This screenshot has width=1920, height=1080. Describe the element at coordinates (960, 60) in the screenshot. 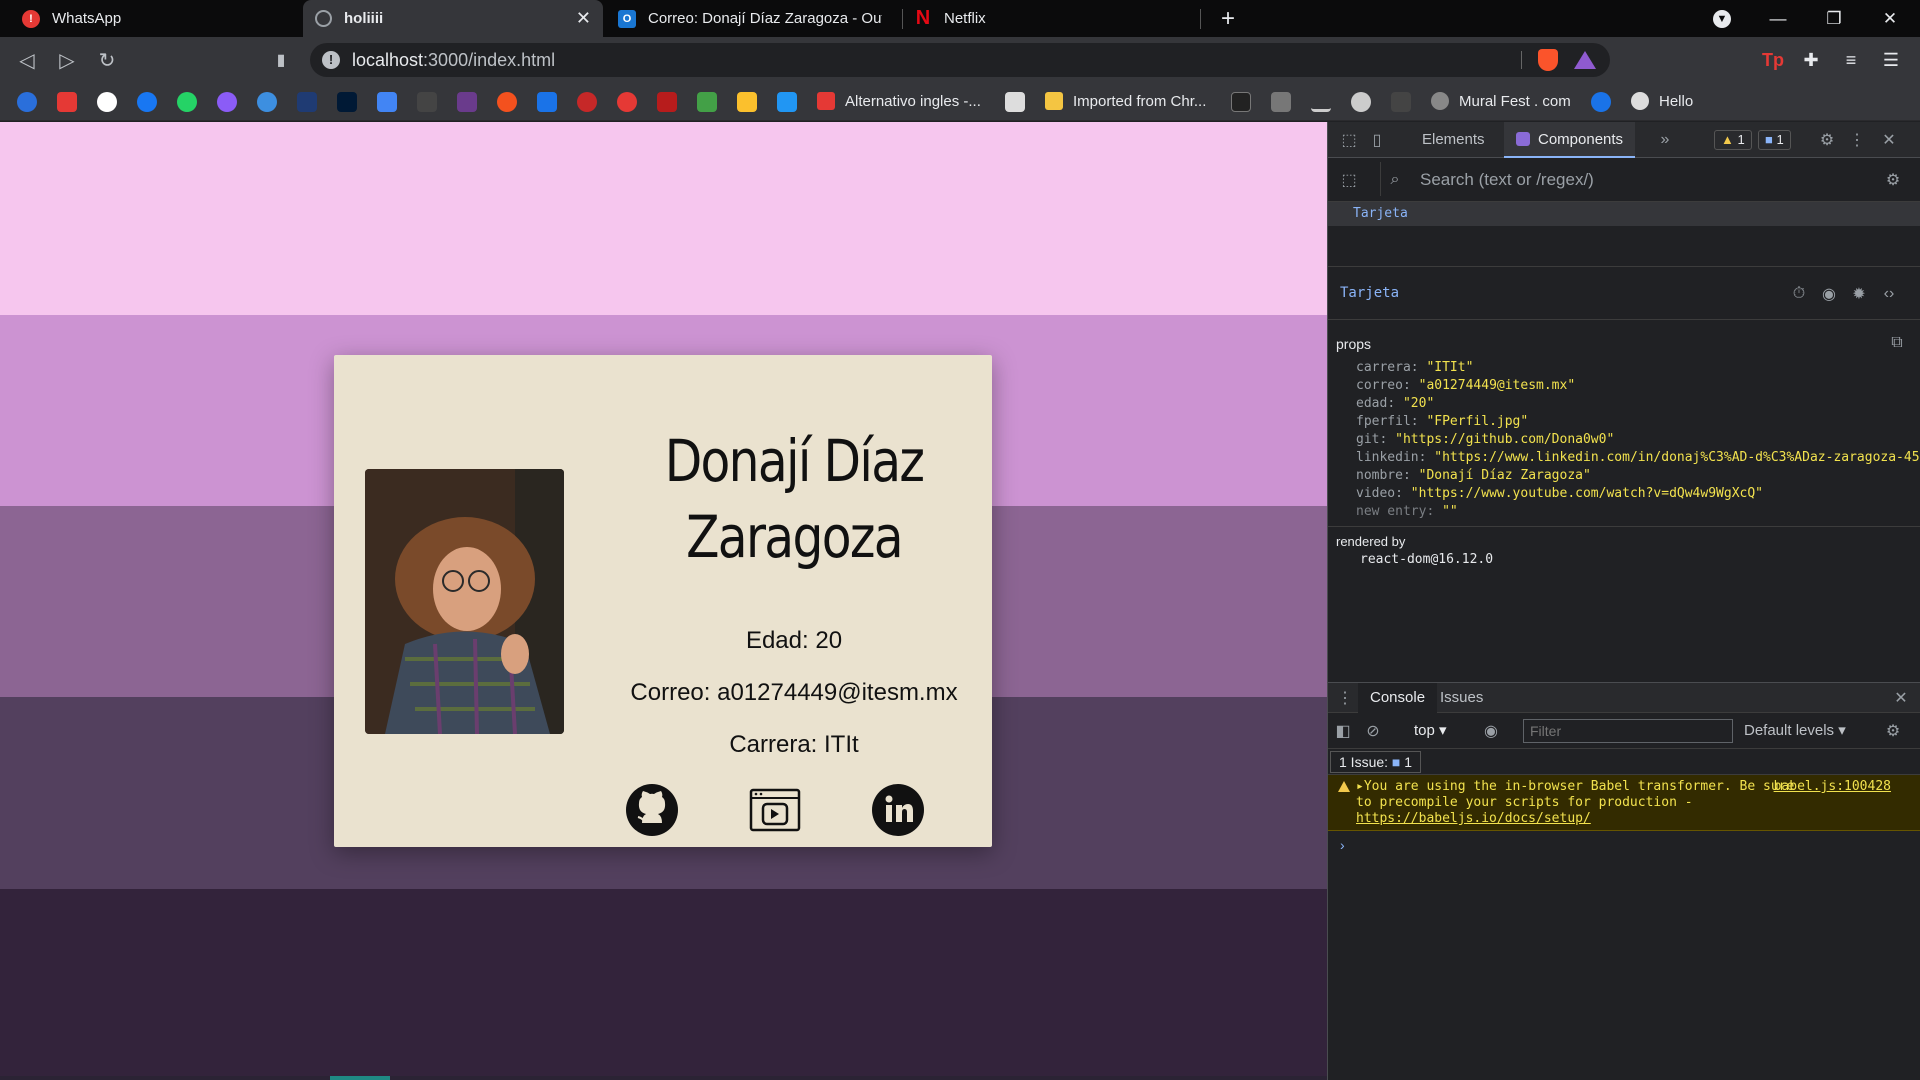

I see `address-bar: ! localhost:3000/index.html` at that location.